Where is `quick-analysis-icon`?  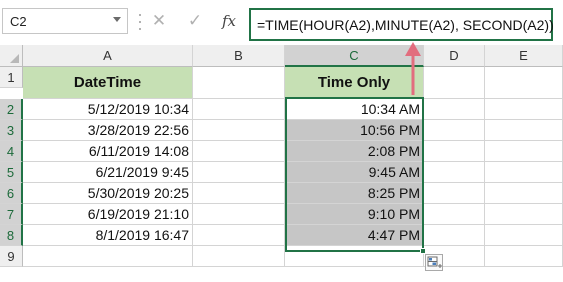 quick-analysis-icon is located at coordinates (434, 262).